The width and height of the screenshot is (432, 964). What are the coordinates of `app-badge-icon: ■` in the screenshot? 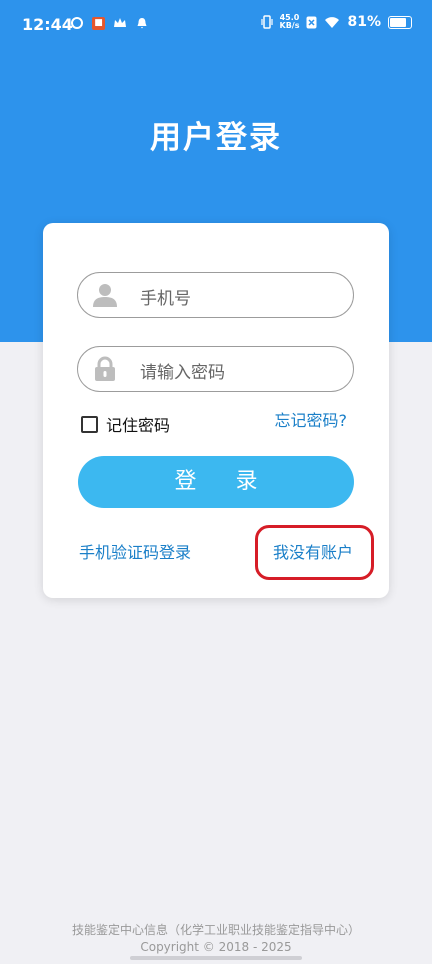 It's located at (98, 23).